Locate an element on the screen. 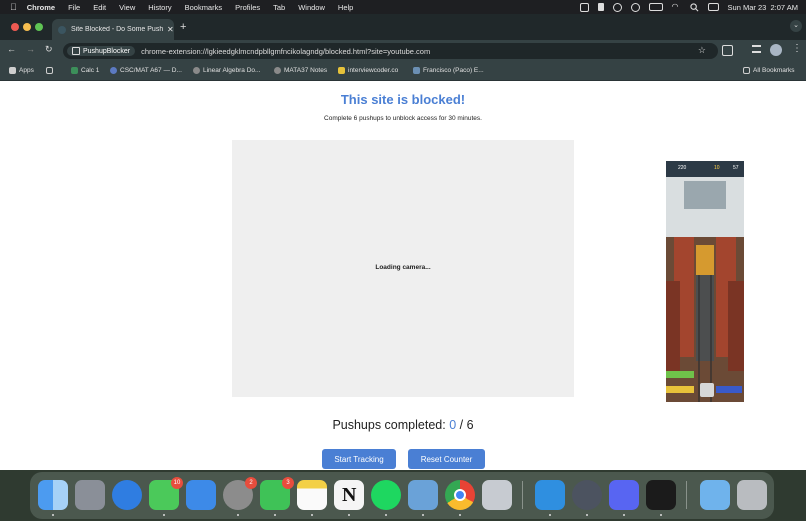 The width and height of the screenshot is (806, 521). downloads-folder-icon is located at coordinates (715, 495).